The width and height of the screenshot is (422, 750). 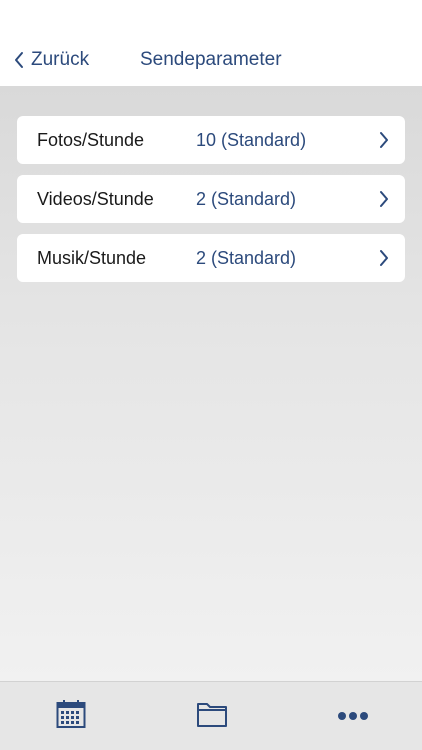 I want to click on more-icon, so click(x=353, y=717).